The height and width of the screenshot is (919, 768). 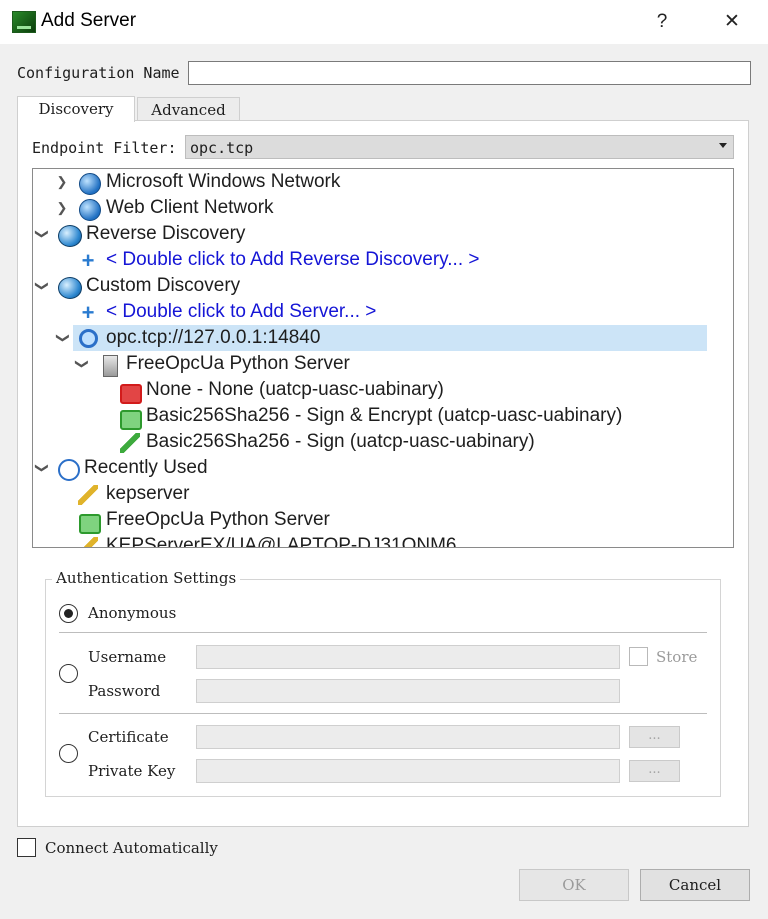 What do you see at coordinates (408, 691) in the screenshot?
I see `password-input` at bounding box center [408, 691].